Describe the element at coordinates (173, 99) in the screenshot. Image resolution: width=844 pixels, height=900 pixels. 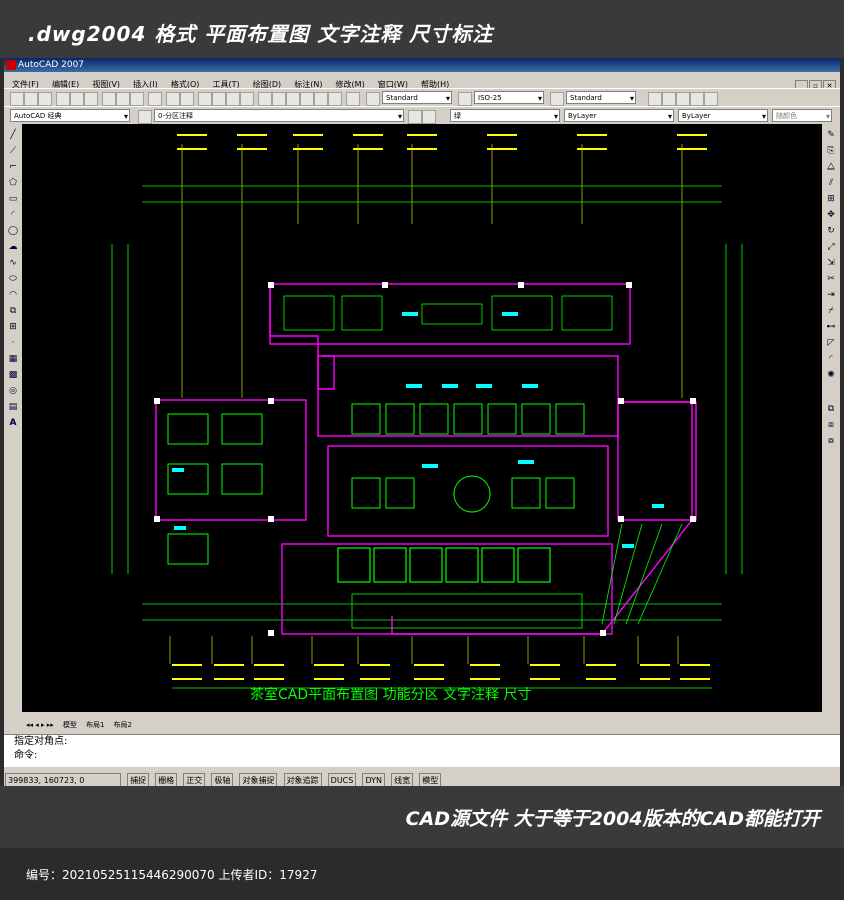
I see `undo-icon` at that location.